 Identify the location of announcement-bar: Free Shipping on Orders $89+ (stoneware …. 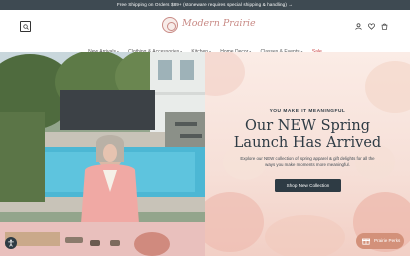
(205, 5).